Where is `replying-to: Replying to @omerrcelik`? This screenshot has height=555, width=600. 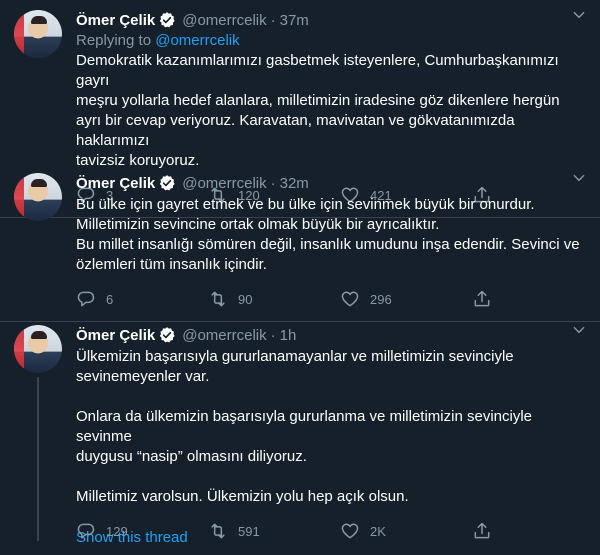 replying-to: Replying to @omerrcelik is located at coordinates (331, 40).